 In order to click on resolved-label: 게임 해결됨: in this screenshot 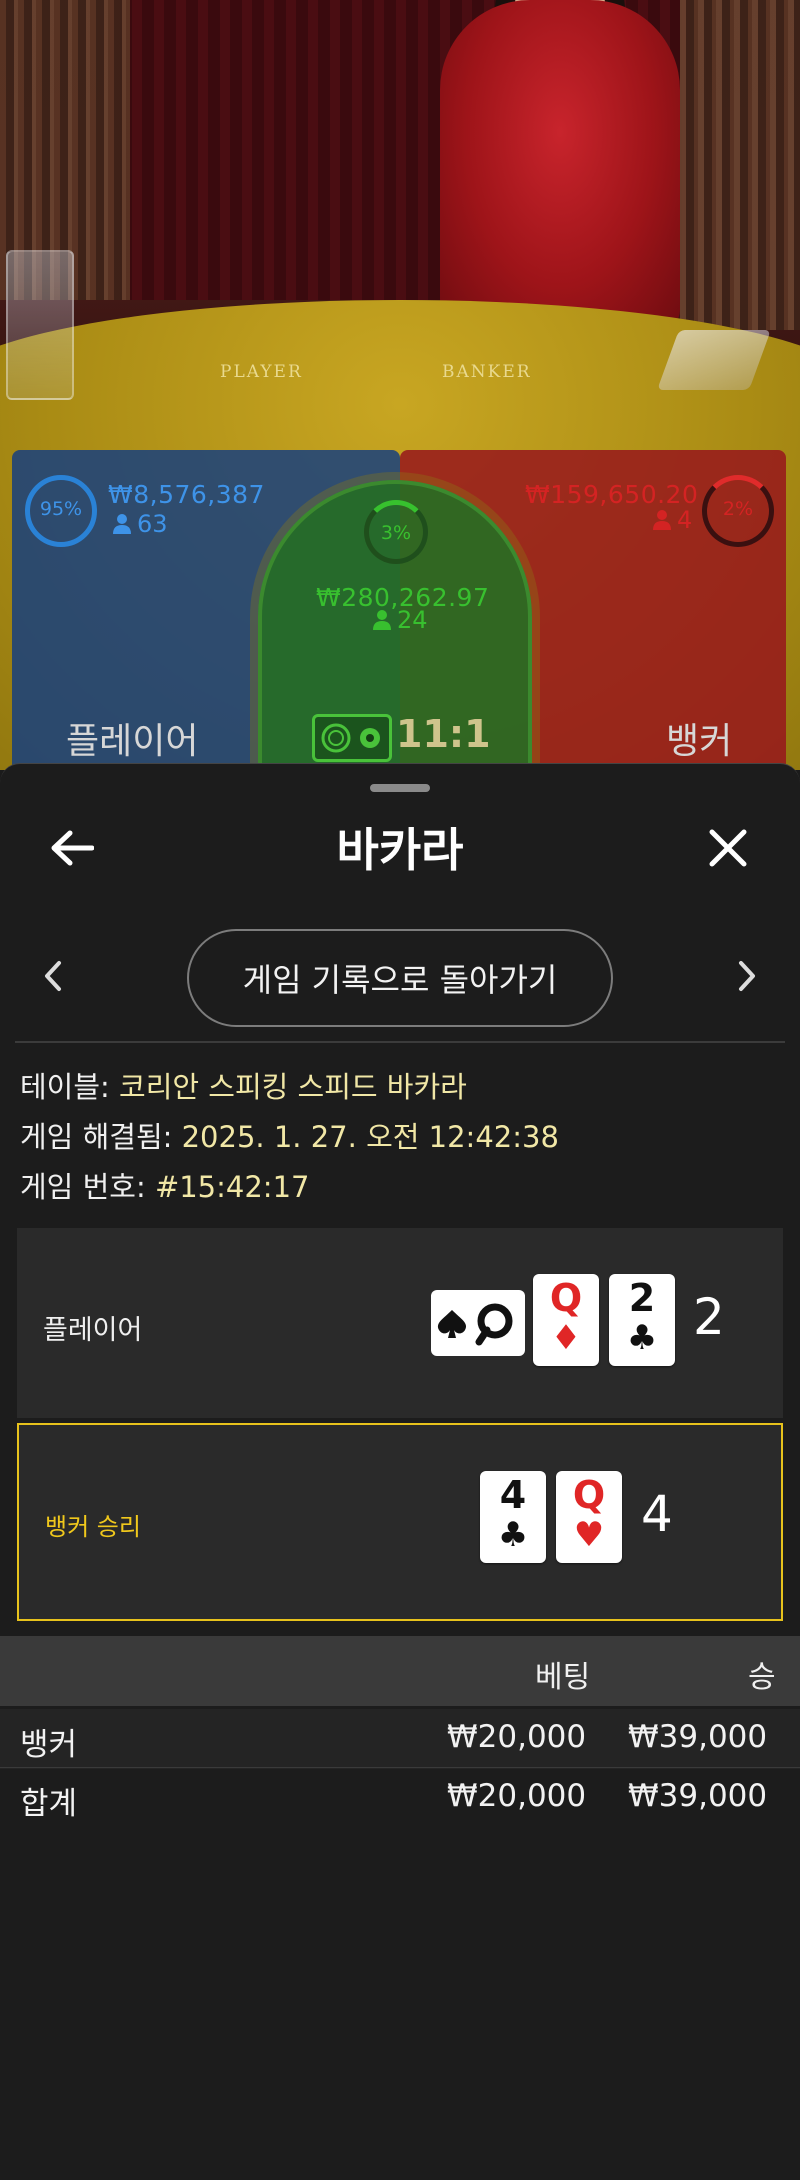, I will do `click(101, 1137)`.